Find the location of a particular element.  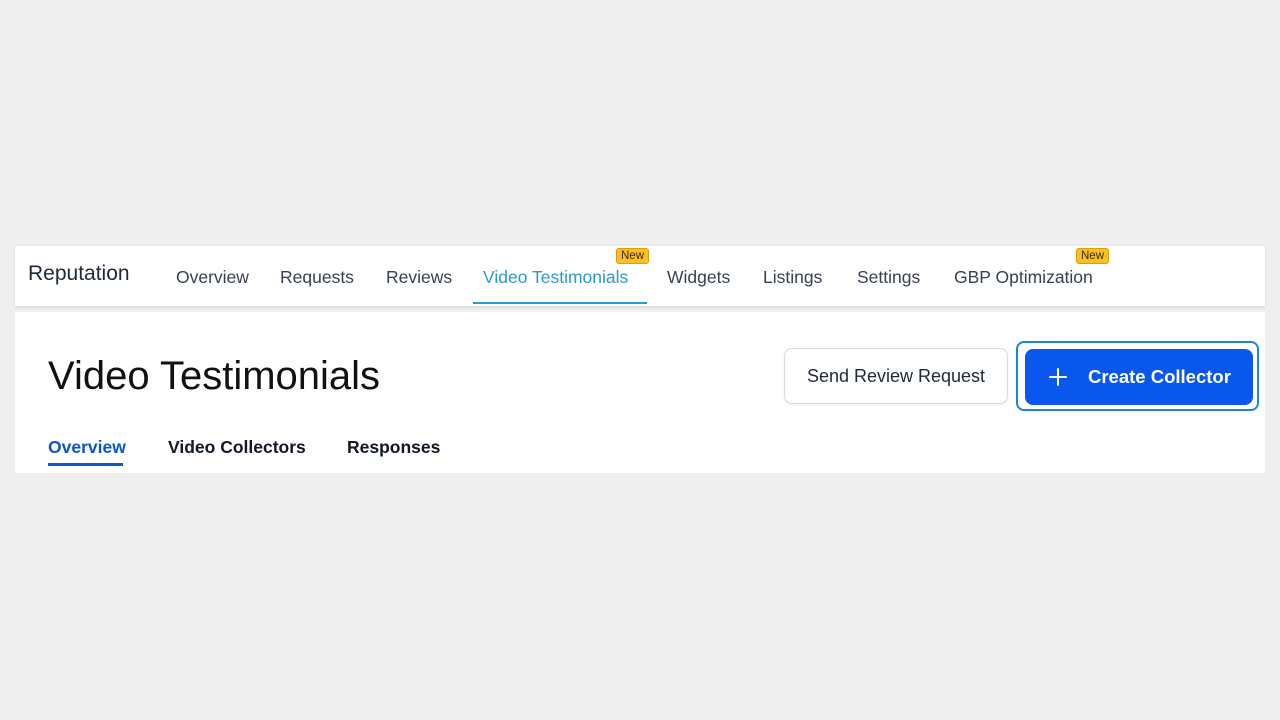

nav-item-gbp-optimization: GBP Optimization is located at coordinates (1023, 277).